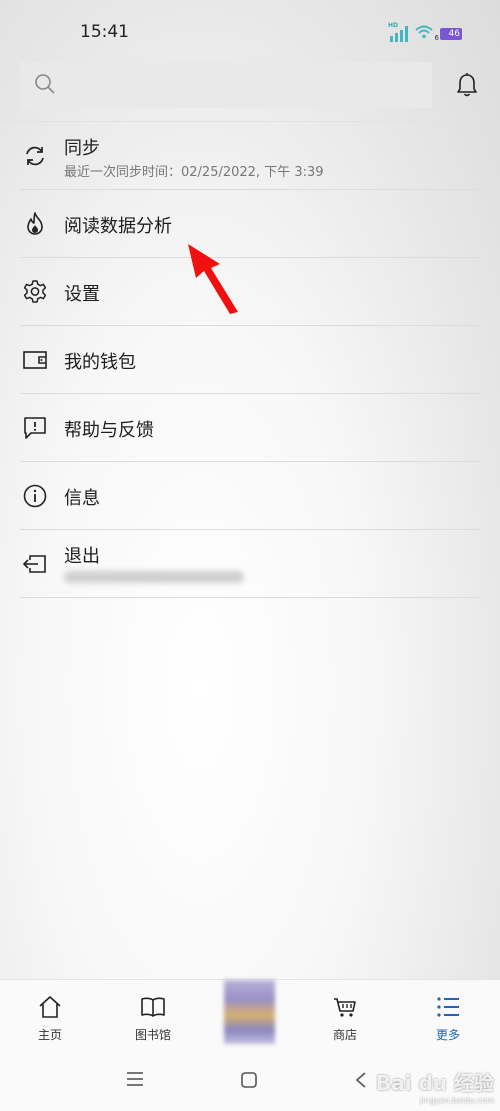 The height and width of the screenshot is (1111, 500). I want to click on menu-item-settings: 设置, so click(250, 292).